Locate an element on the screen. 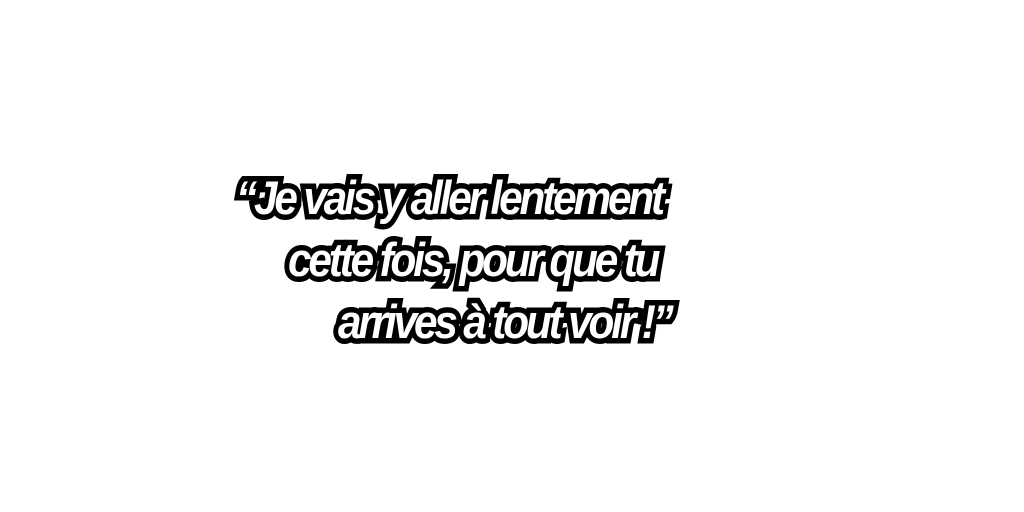 This screenshot has height=512, width=1024. quote-line-3: arrives à tout voir !” is located at coordinates (506, 321).